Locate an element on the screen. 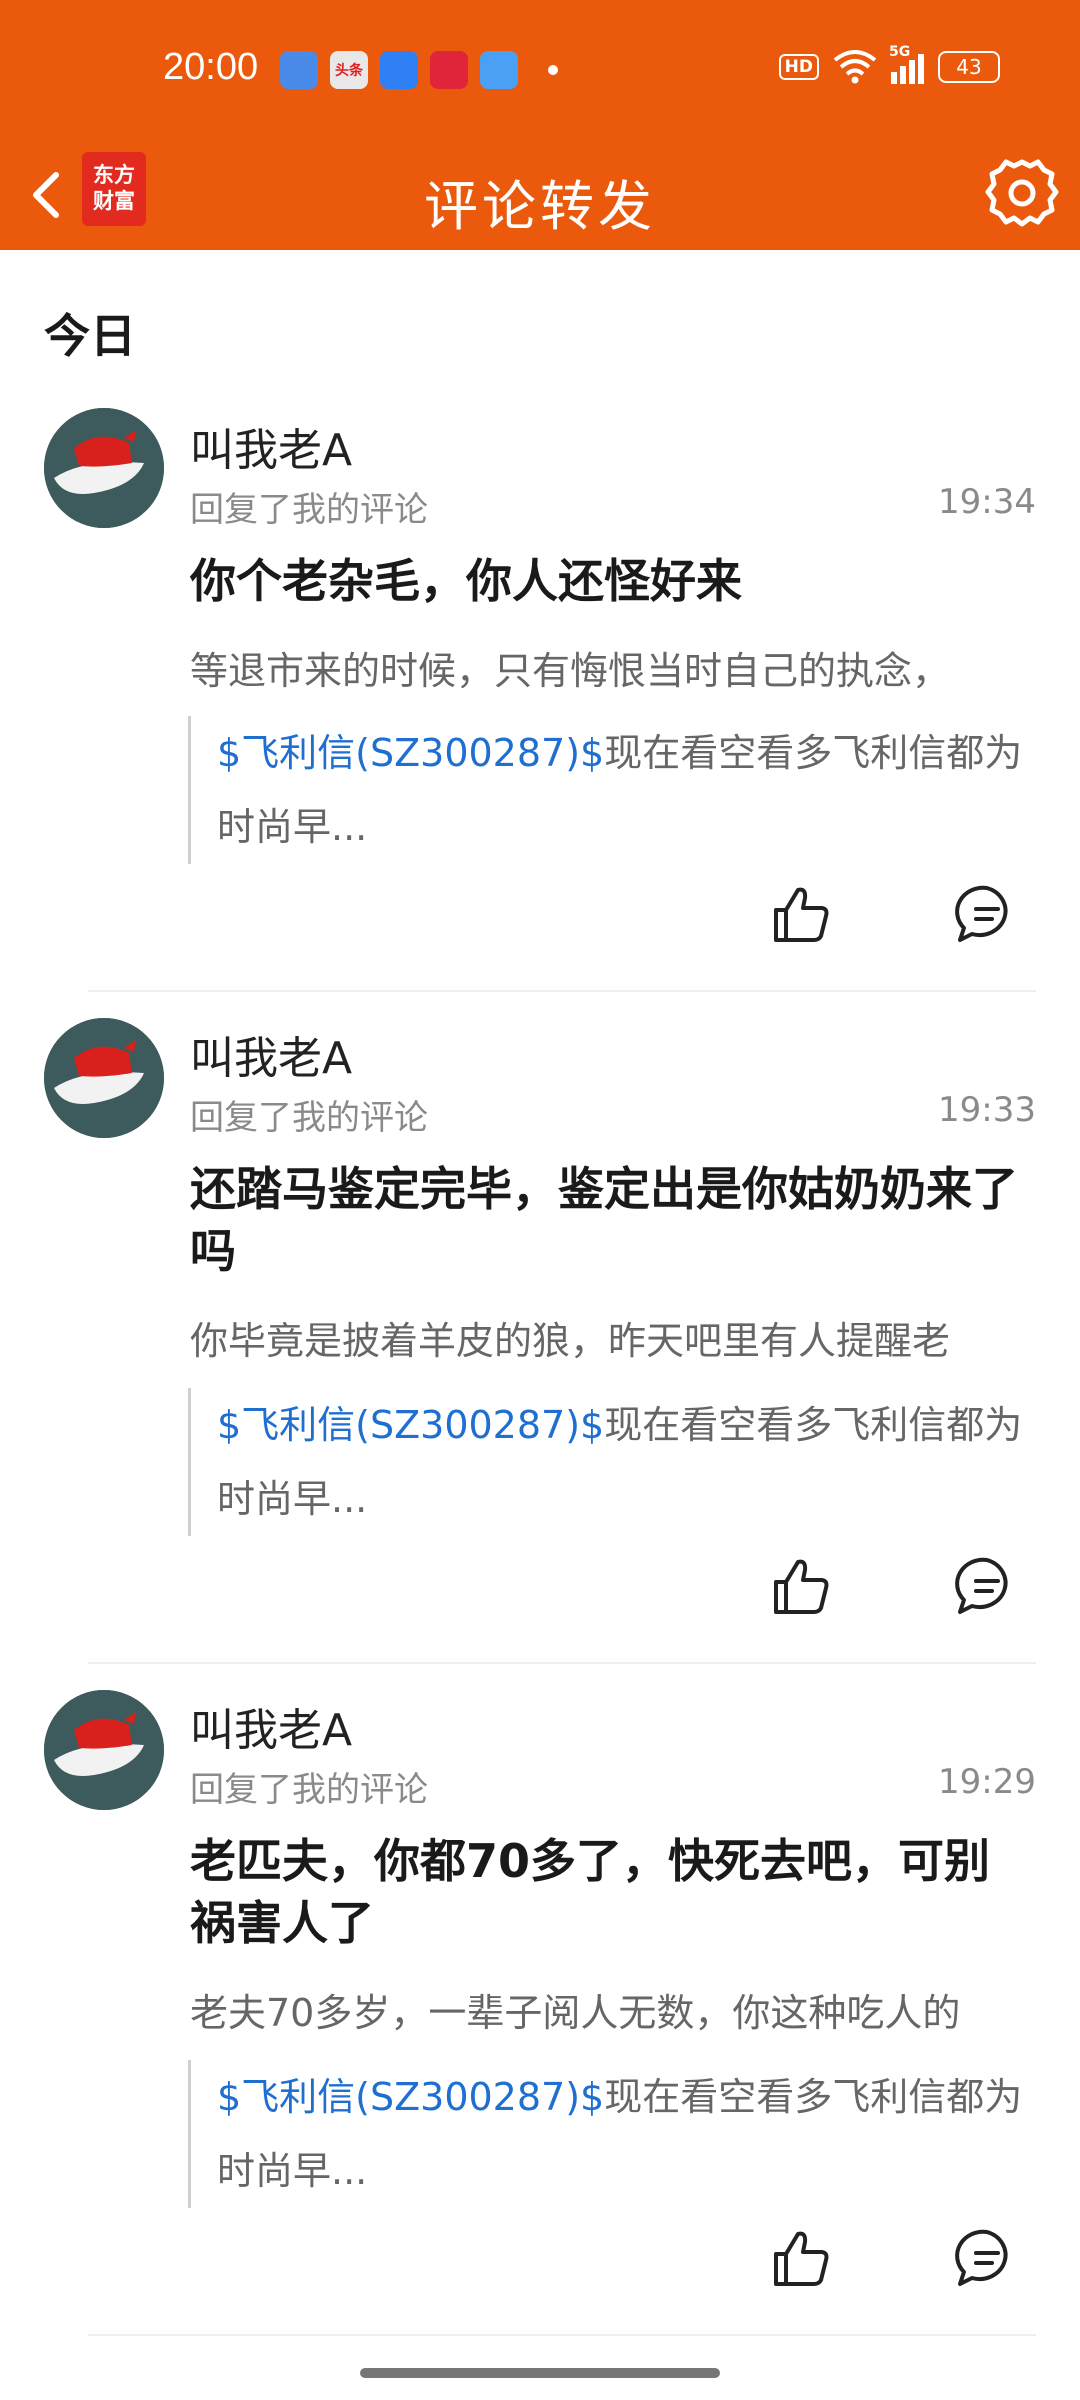 This screenshot has height=2400, width=1080. reply-comment: 还踏马鉴定完毕，鉴定出是你姑奶奶来了吗 is located at coordinates (610, 1220).